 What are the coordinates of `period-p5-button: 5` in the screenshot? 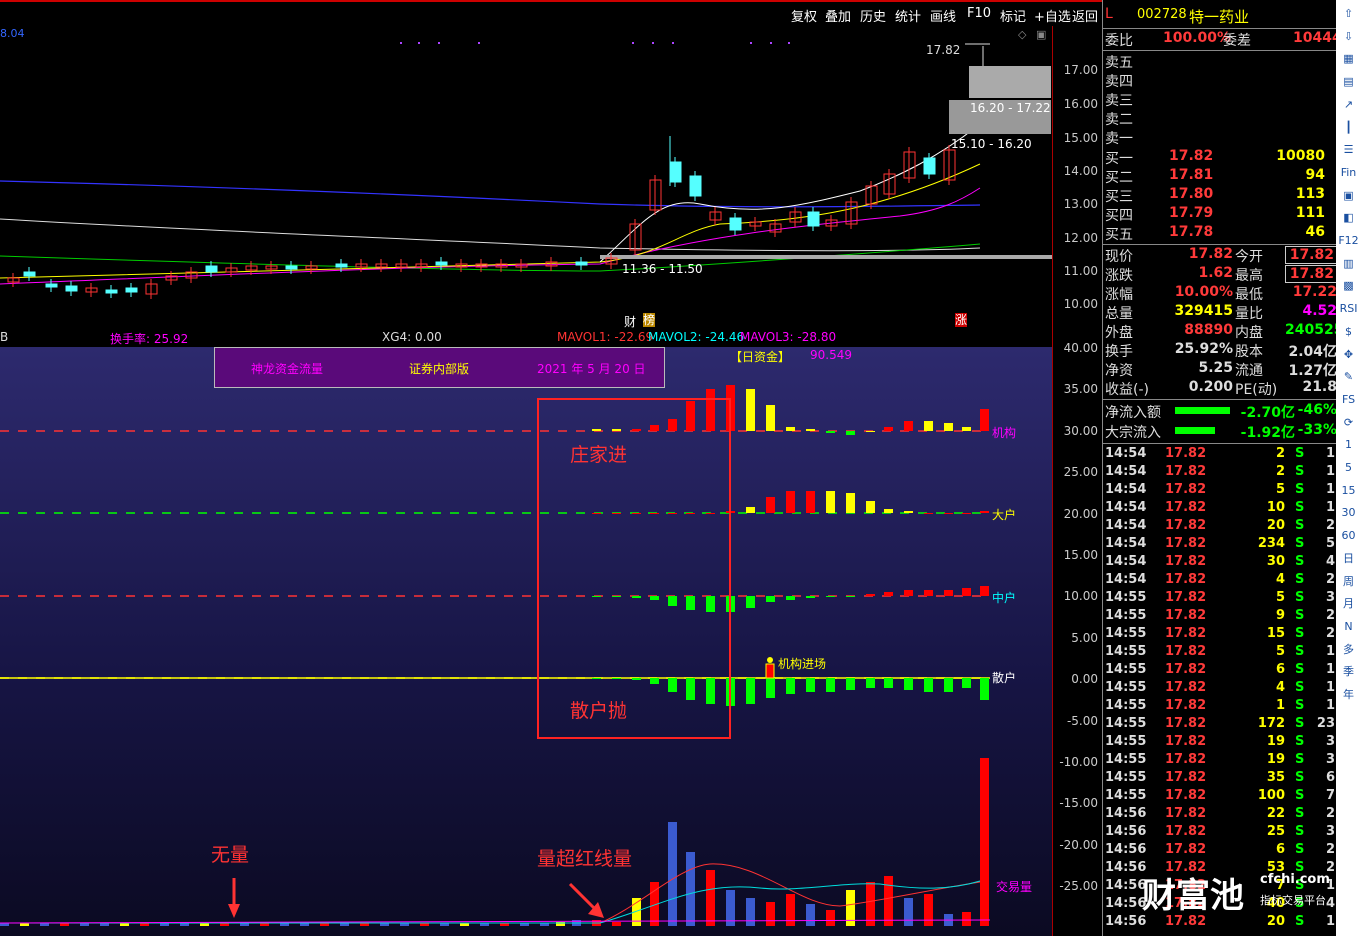 It's located at (1348, 467).